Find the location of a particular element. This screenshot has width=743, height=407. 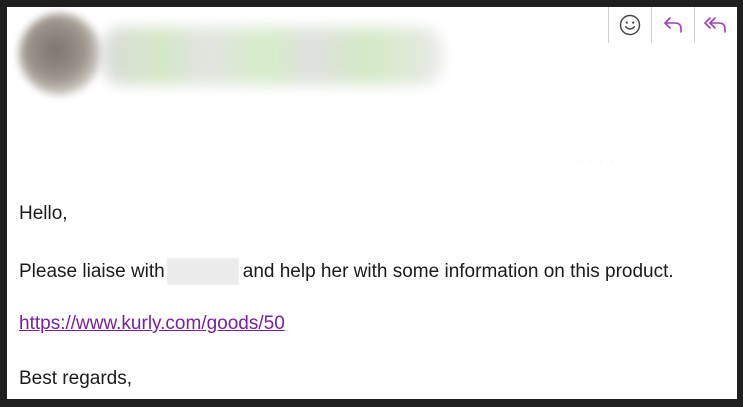

message-actions is located at coordinates (672, 25).